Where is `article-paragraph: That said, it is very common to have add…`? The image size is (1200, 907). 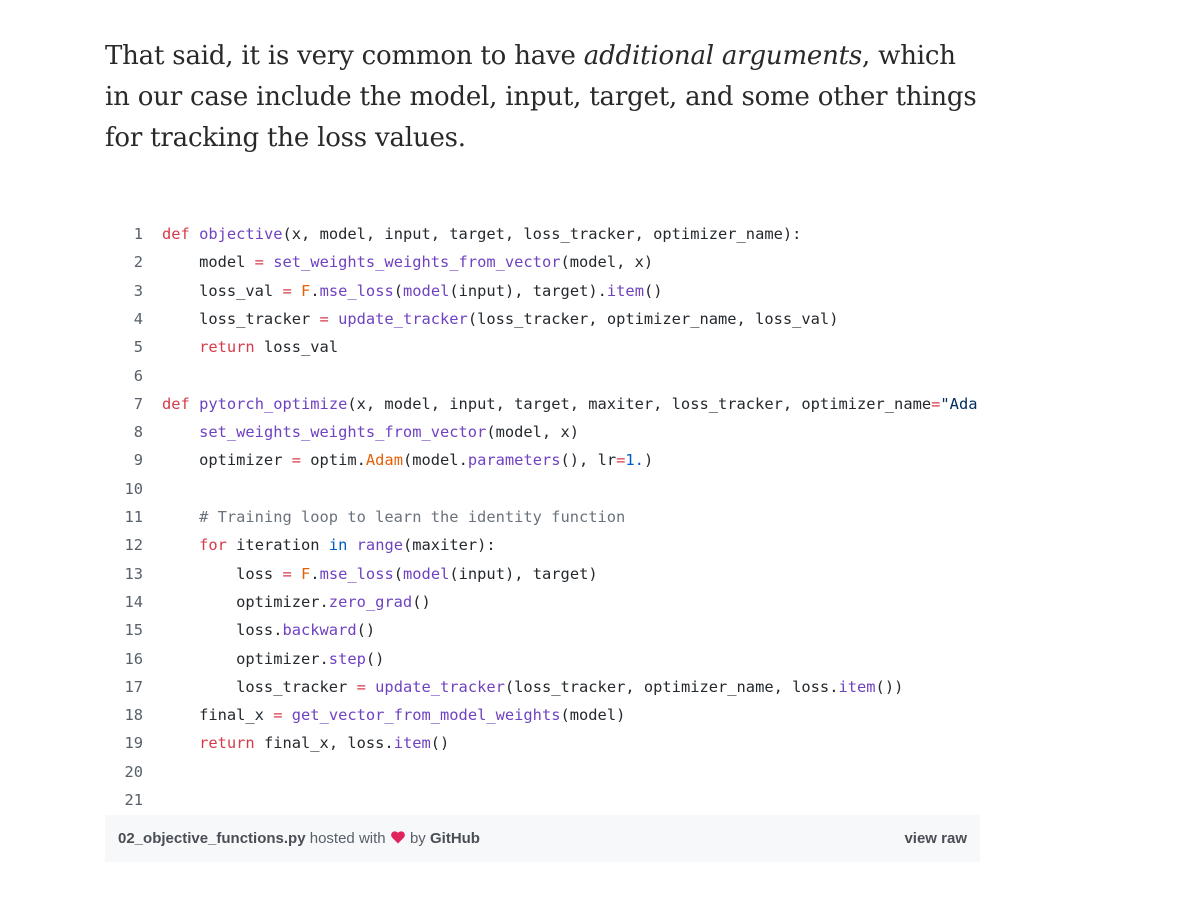
article-paragraph: That said, it is very common to have add… is located at coordinates (545, 97).